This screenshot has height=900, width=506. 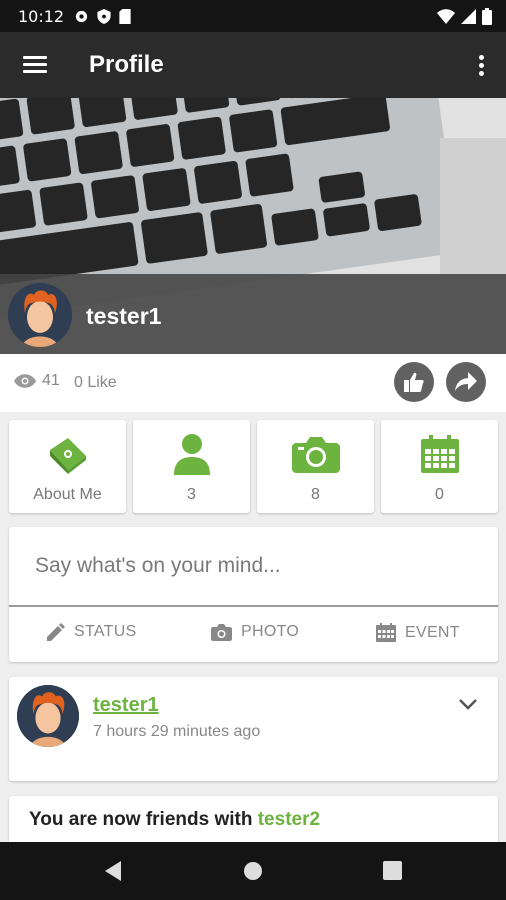 I want to click on share-arrow-icon, so click(x=466, y=381).